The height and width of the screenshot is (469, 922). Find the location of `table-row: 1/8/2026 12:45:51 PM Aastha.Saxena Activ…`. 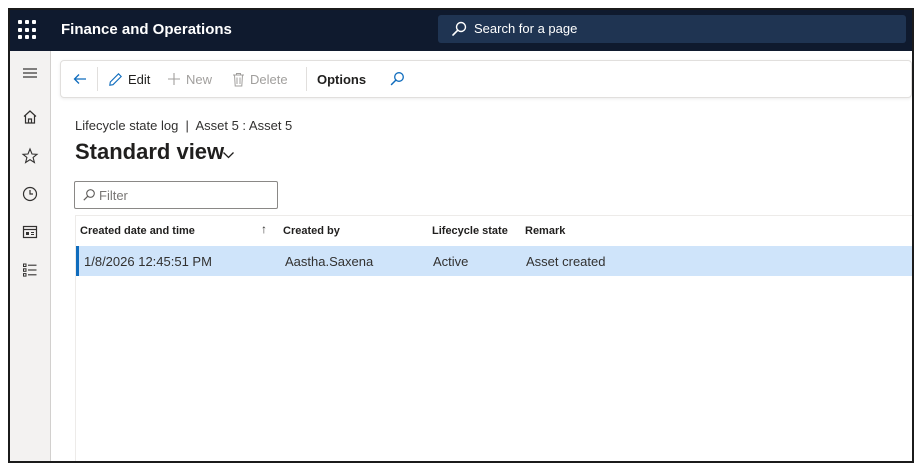

table-row: 1/8/2026 12:45:51 PM Aastha.Saxena Activ… is located at coordinates (494, 261).